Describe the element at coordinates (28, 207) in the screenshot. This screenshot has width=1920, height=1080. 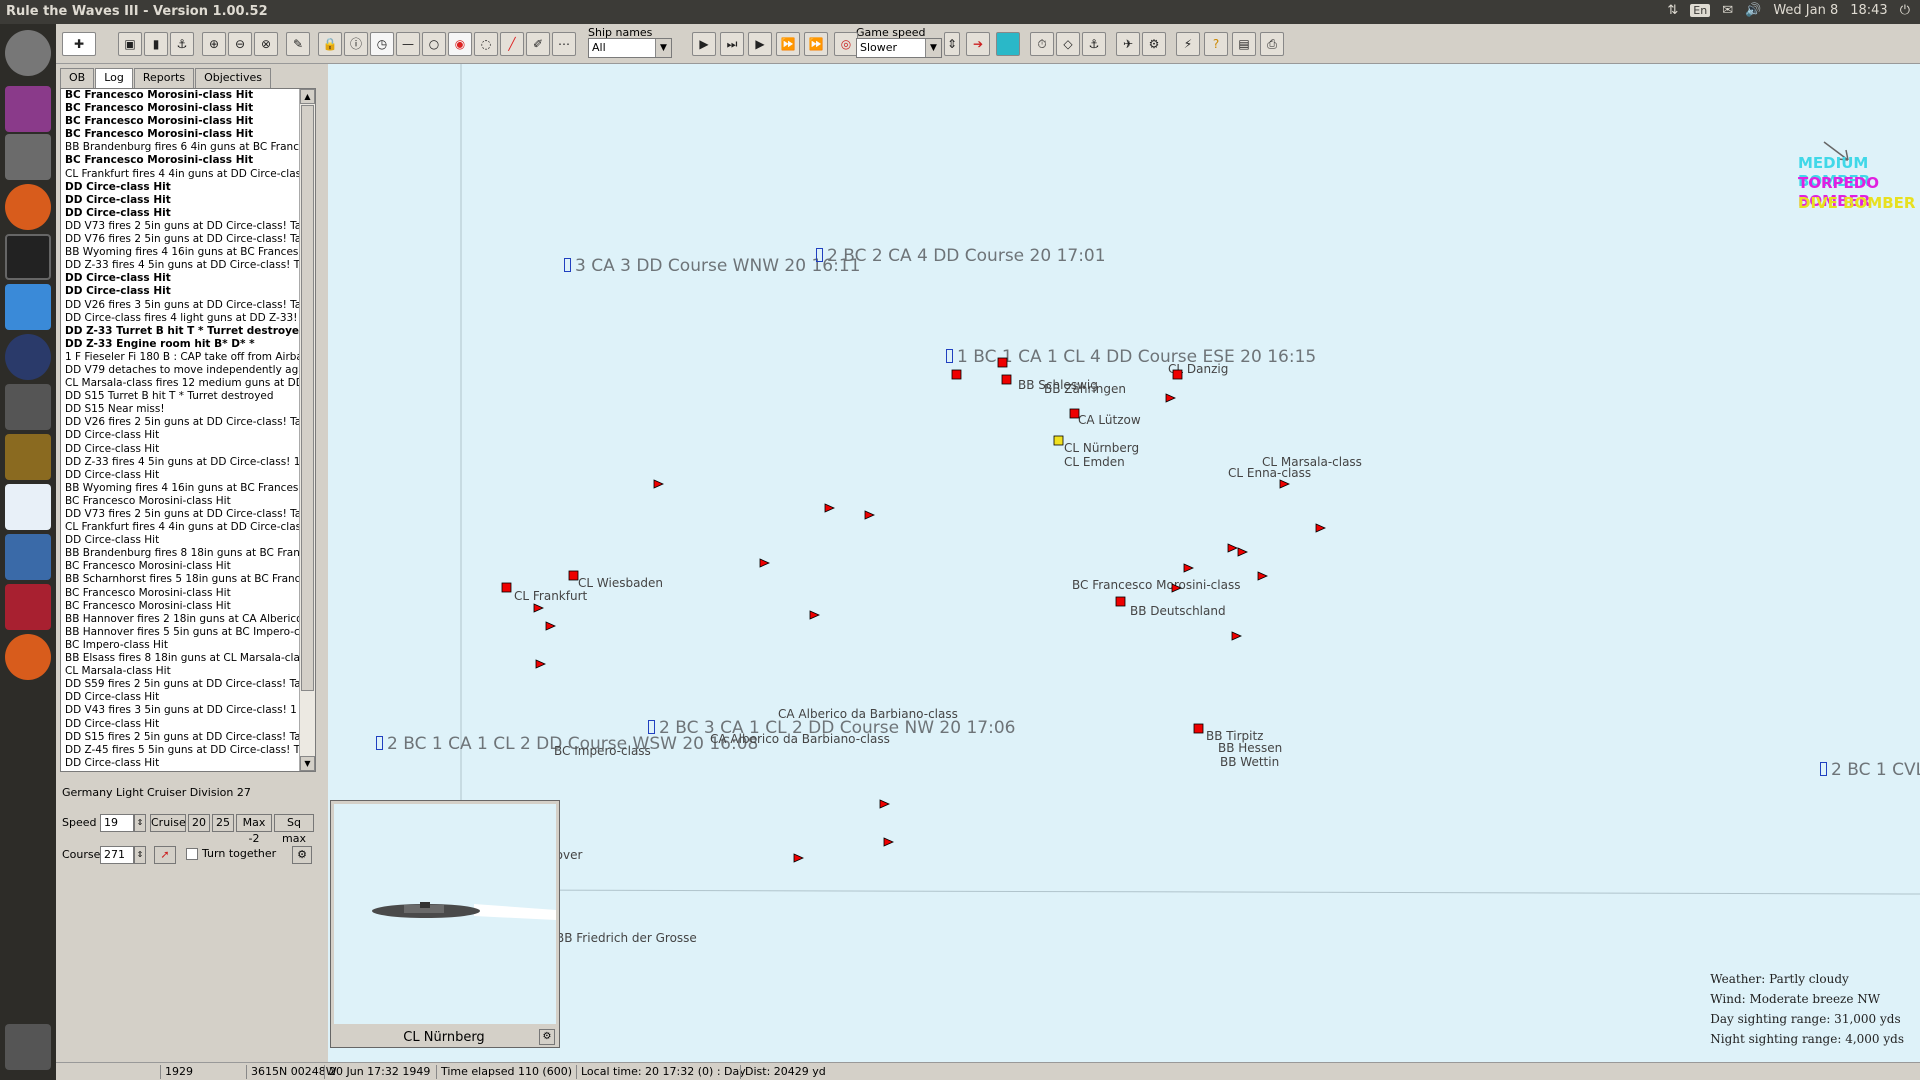
I see `firefox-icon` at that location.